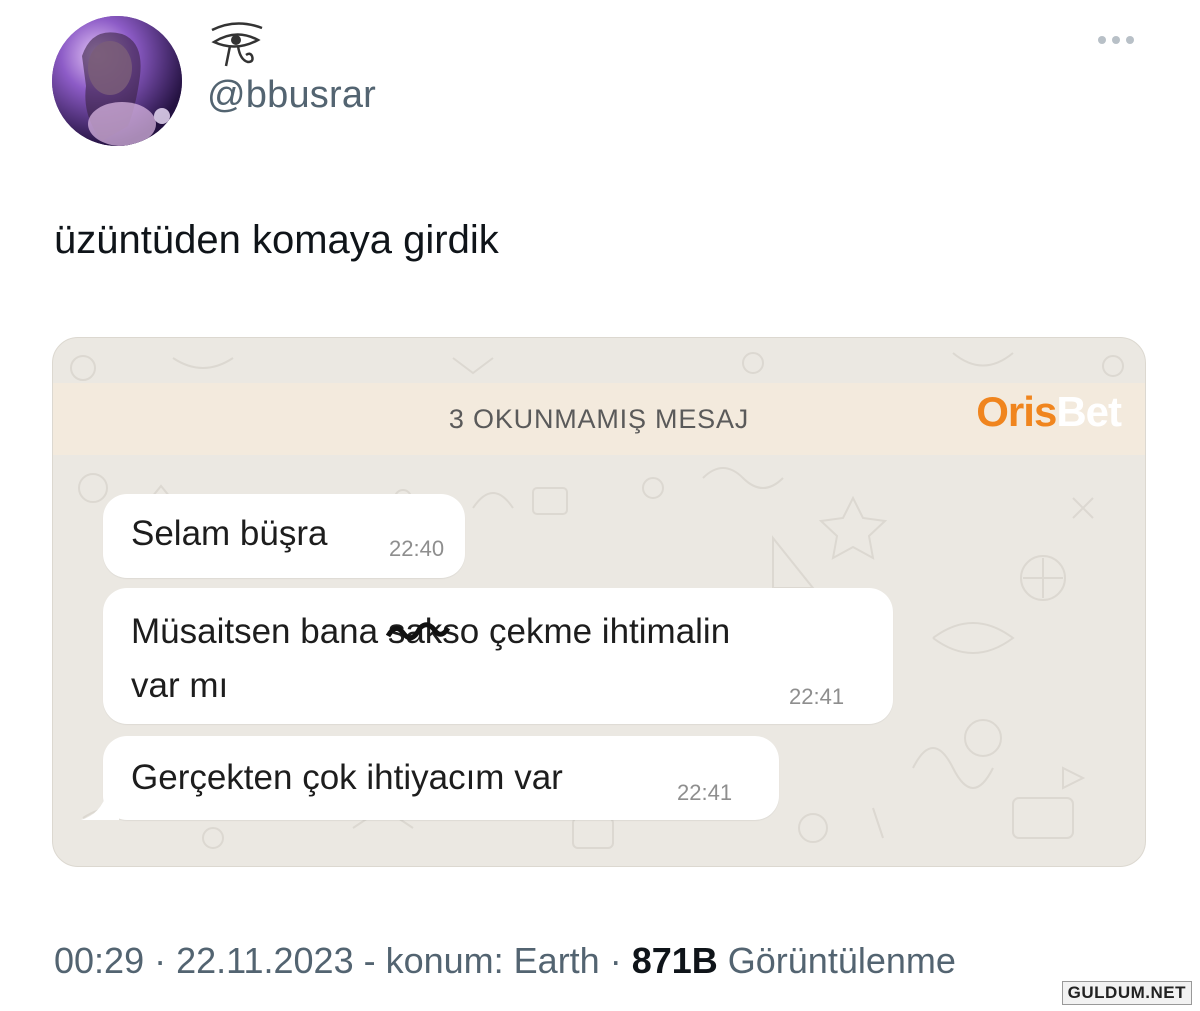  Describe the element at coordinates (291, 95) in the screenshot. I see `user-handle: @bbusrar` at that location.